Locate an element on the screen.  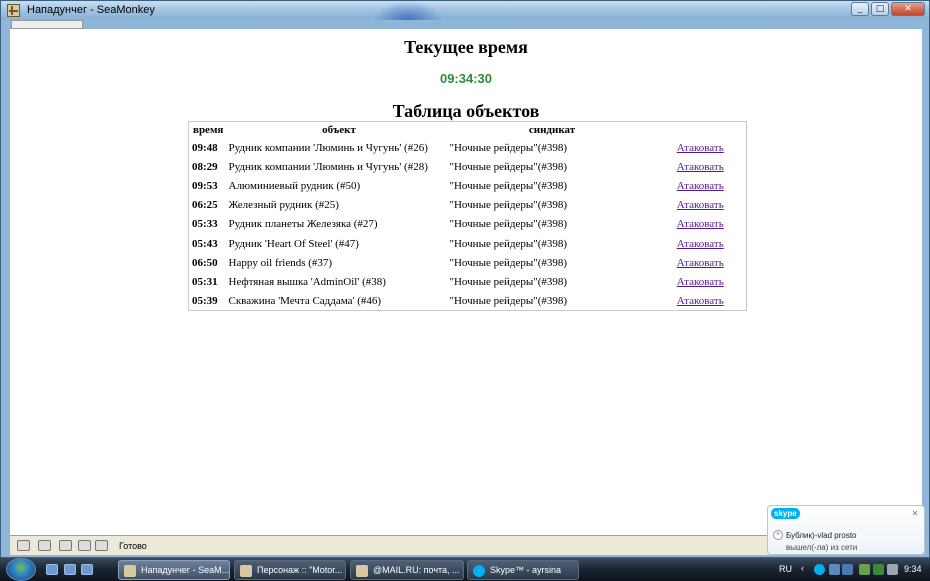
row-time: 06:25 is located at coordinates (205, 205).